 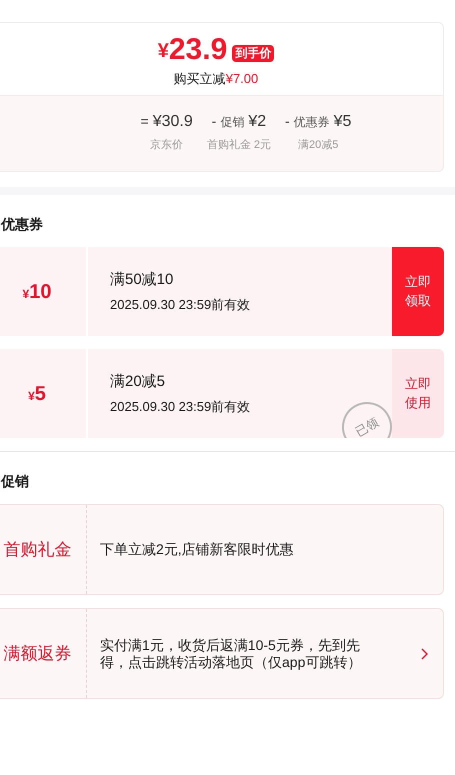 What do you see at coordinates (142, 280) in the screenshot?
I see `coupon-condition: 满50减10` at bounding box center [142, 280].